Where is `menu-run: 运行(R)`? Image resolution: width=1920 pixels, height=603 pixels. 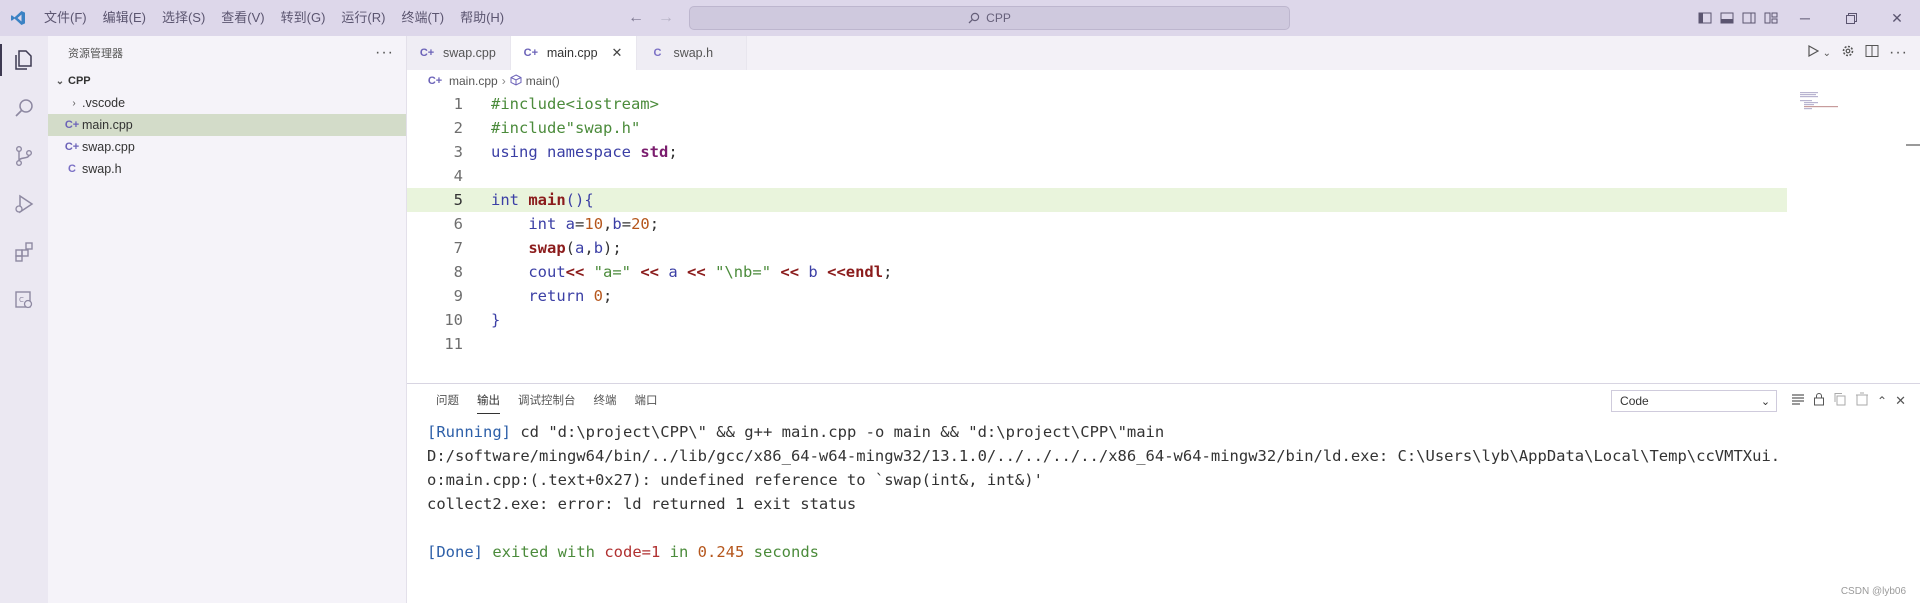 menu-run: 运行(R) is located at coordinates (363, 18).